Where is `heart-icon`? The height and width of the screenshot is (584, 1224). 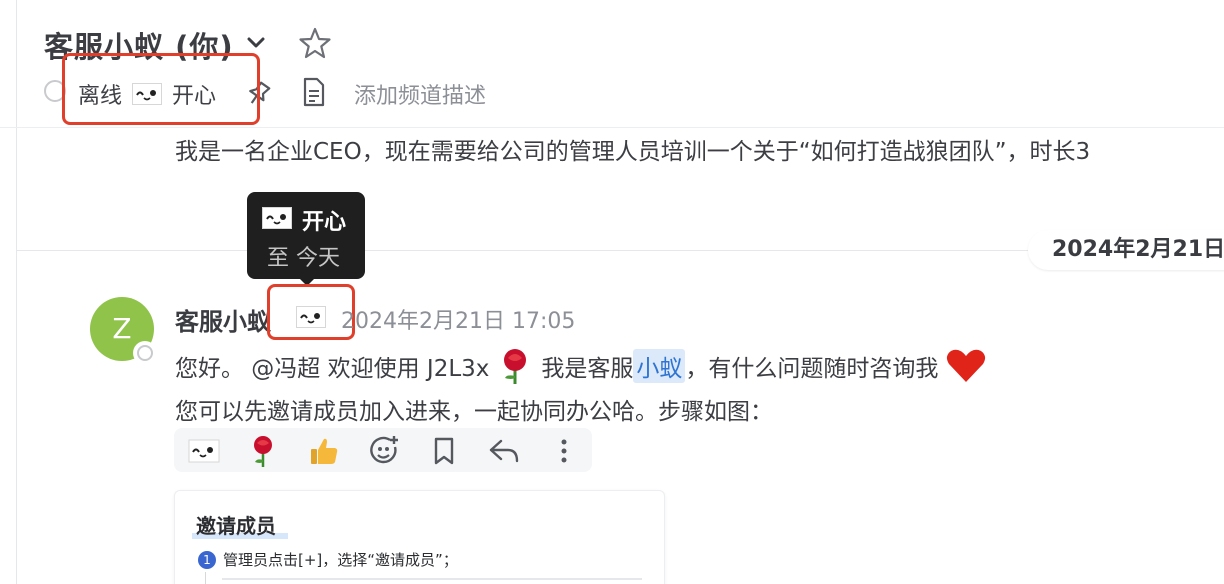
heart-icon is located at coordinates (966, 365).